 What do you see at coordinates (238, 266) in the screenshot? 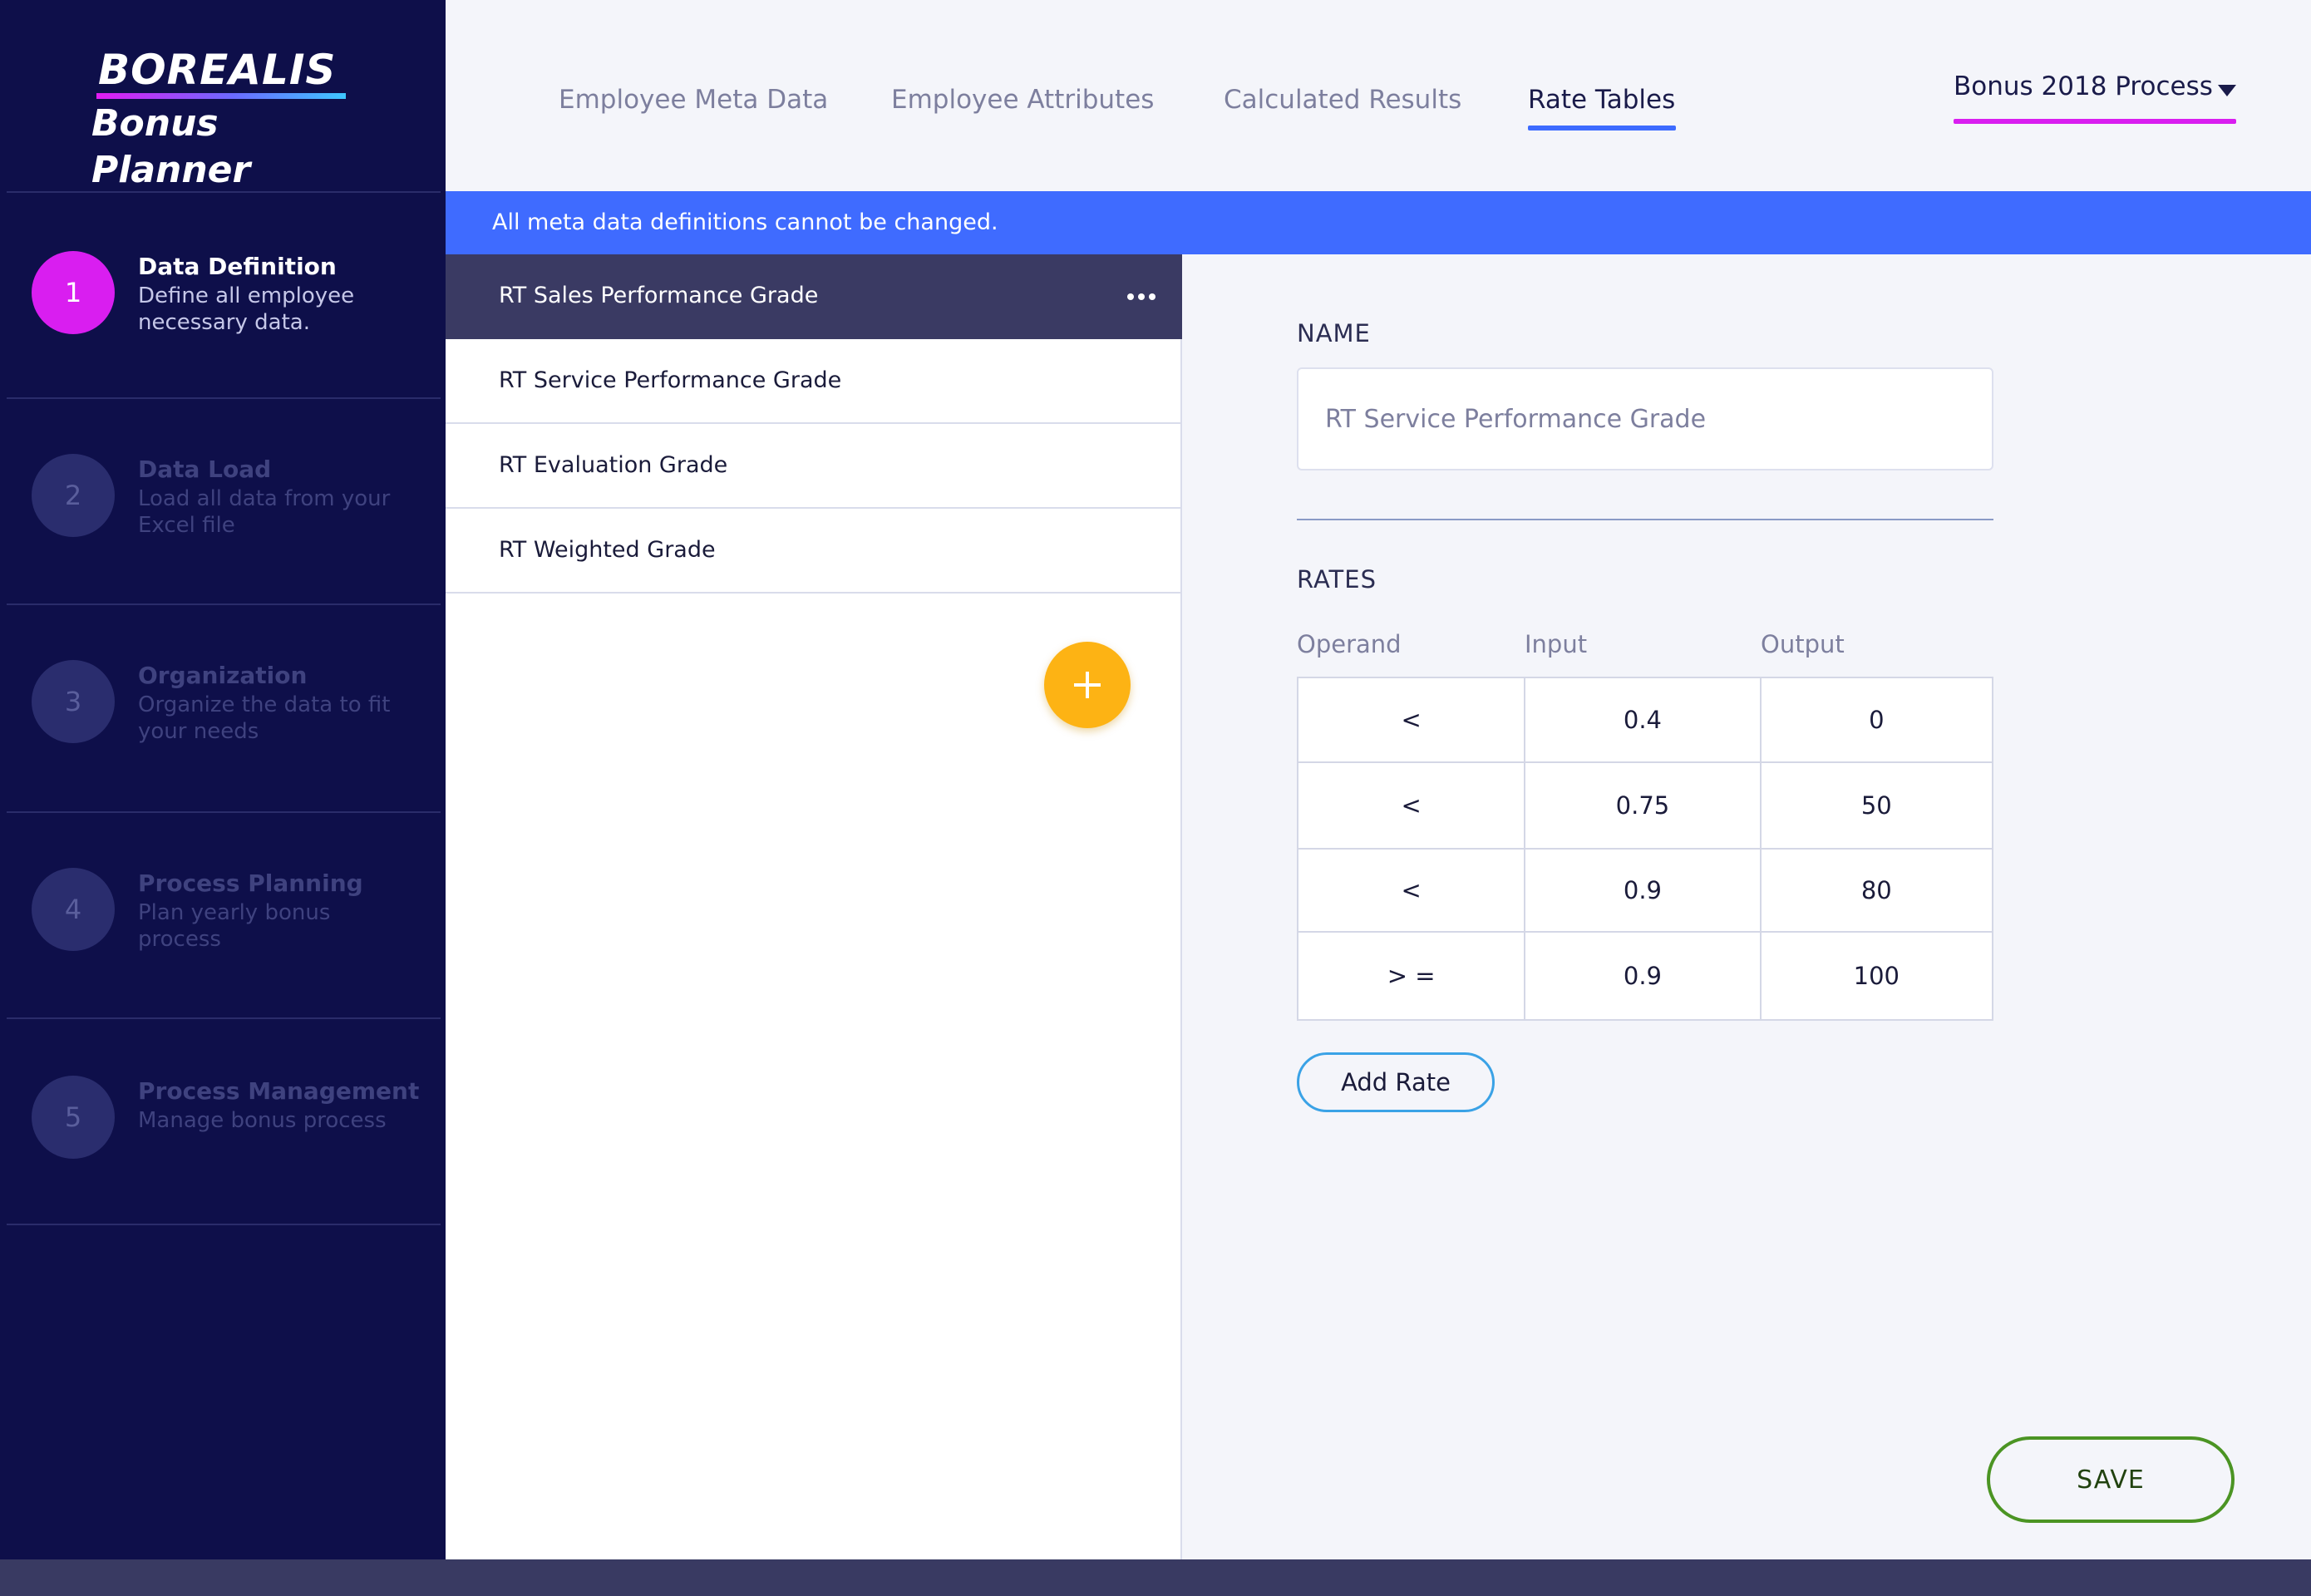
I see `step-title: Data Definition` at bounding box center [238, 266].